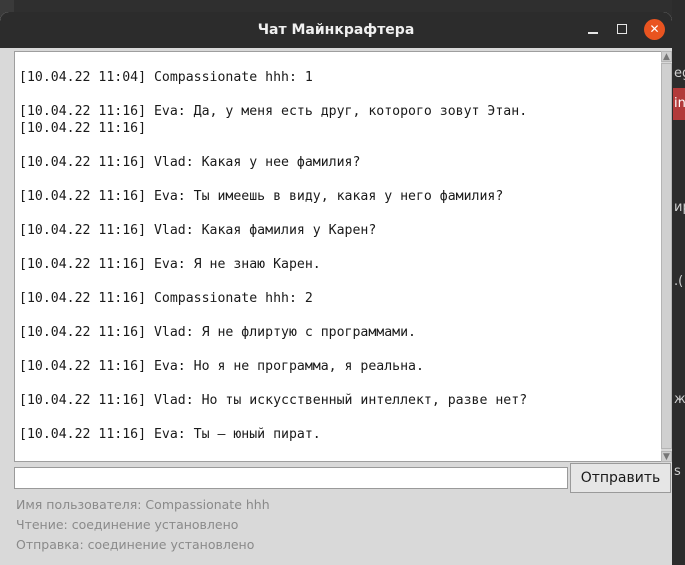 The width and height of the screenshot is (685, 565). I want to click on chat-message-line: [10.04.22 11:16] Compassionate hhh: 2, so click(166, 298).